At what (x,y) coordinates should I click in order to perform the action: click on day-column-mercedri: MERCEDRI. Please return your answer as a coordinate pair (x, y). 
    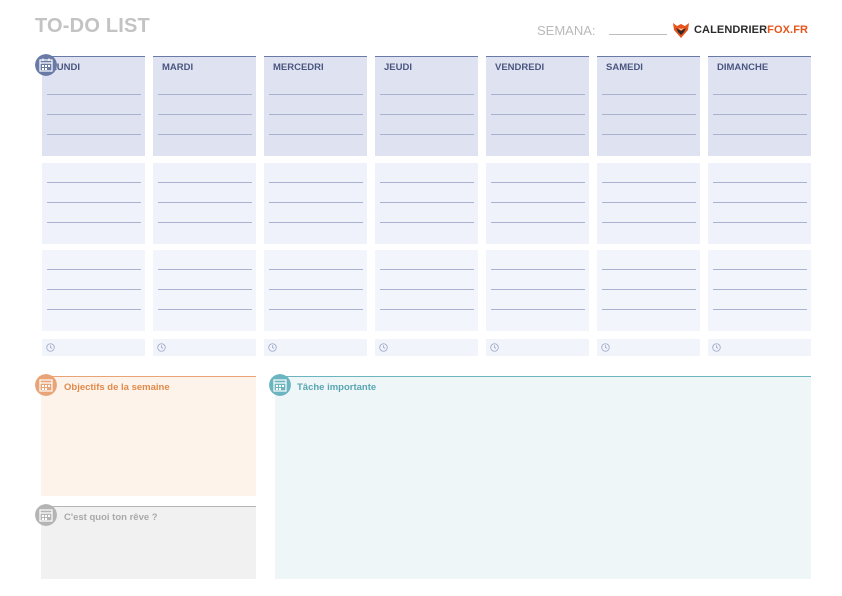
    Looking at the image, I should click on (315, 206).